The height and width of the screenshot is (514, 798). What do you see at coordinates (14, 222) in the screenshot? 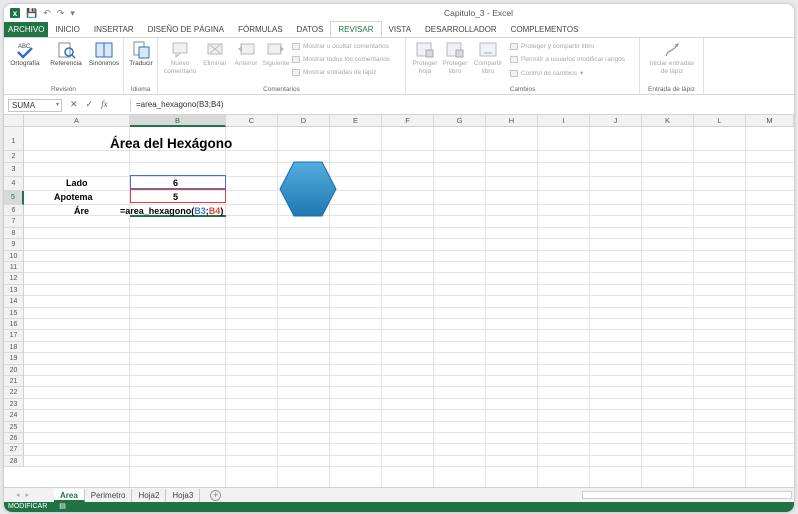
I see `row-header-7: 7` at bounding box center [14, 222].